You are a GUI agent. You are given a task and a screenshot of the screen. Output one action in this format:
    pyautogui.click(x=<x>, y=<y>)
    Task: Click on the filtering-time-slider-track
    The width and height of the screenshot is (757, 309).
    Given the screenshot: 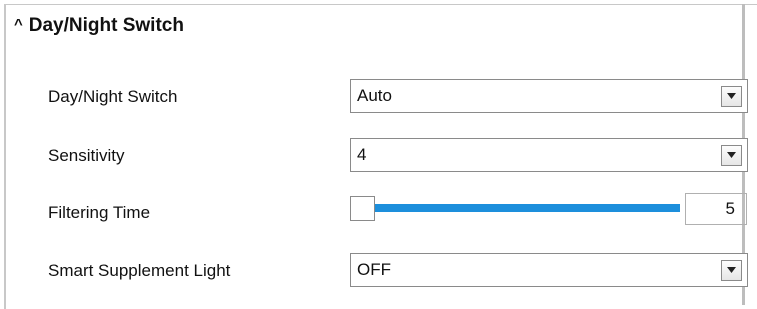 What is the action you would take?
    pyautogui.click(x=522, y=208)
    